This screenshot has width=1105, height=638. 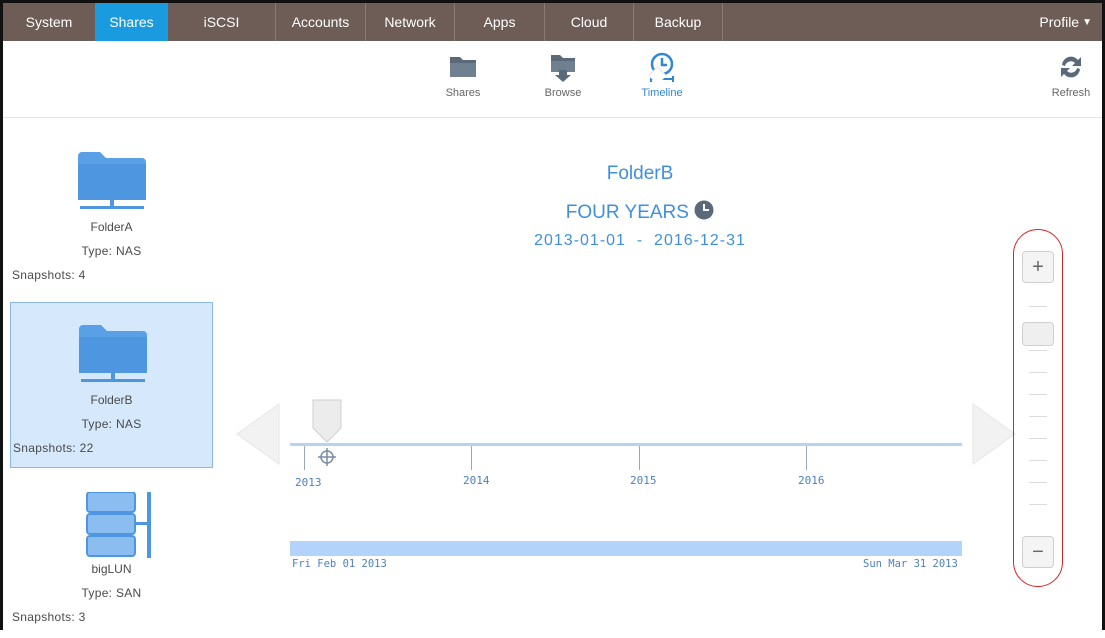 I want to click on clock-icon, so click(x=704, y=210).